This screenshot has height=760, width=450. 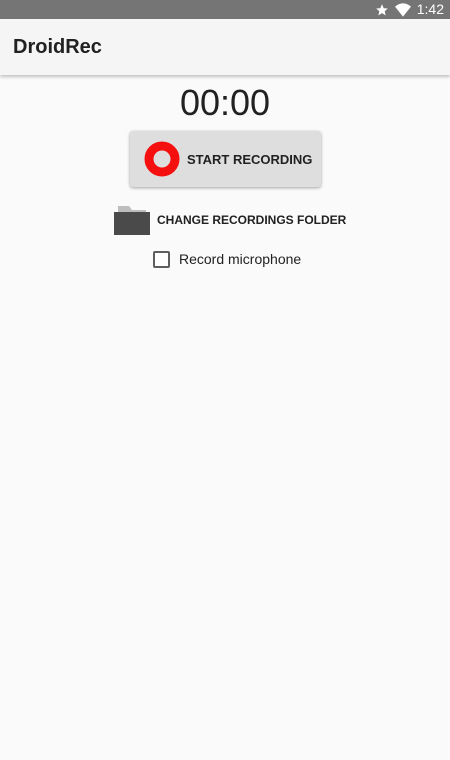 What do you see at coordinates (240, 259) in the screenshot?
I see `record-microphone-label: Record microphone` at bounding box center [240, 259].